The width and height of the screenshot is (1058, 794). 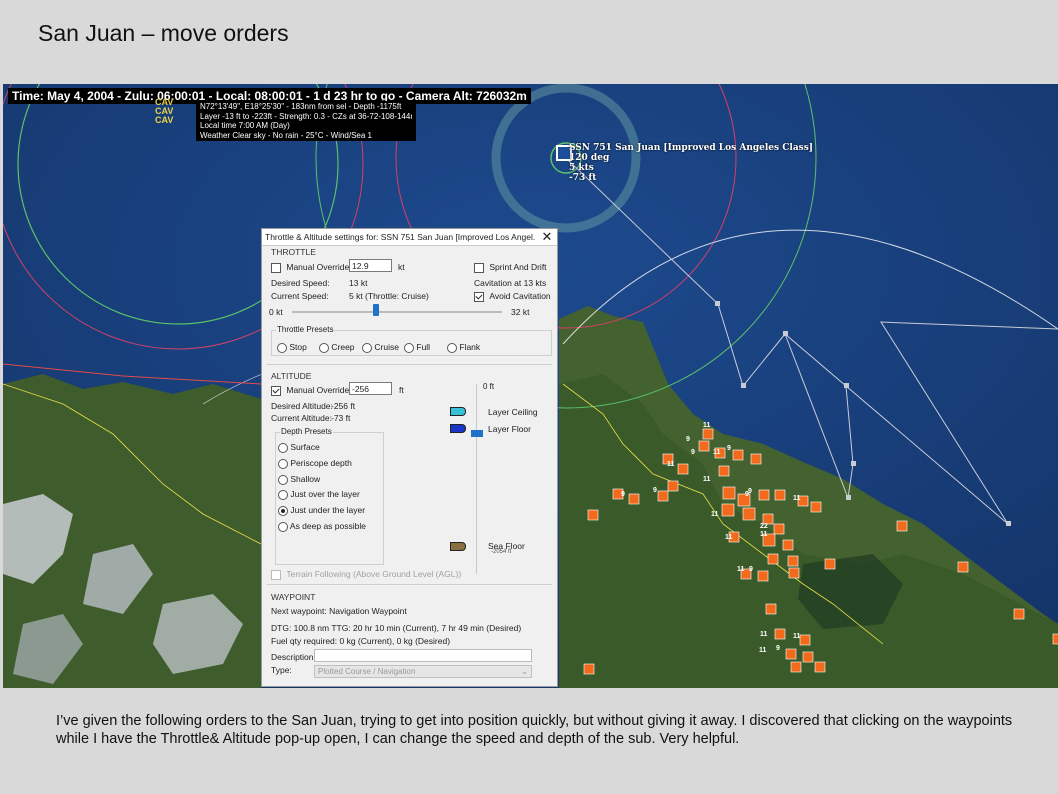 What do you see at coordinates (328, 510) in the screenshot?
I see `depth-preset-label: Just under the layer` at bounding box center [328, 510].